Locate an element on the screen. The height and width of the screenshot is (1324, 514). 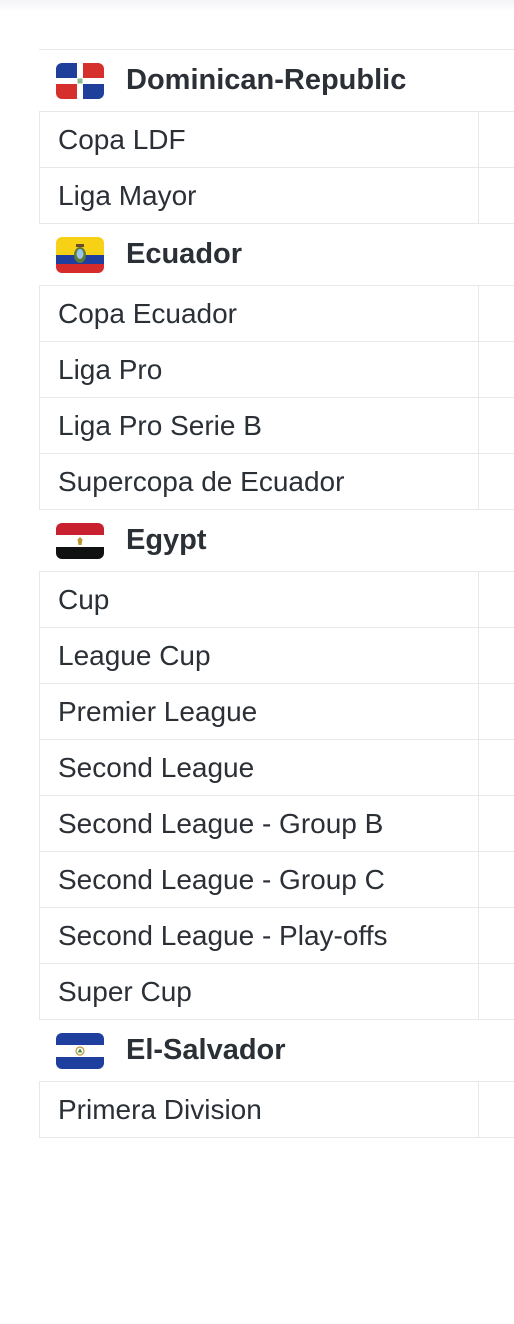
league-row: Second League - Group B is located at coordinates (276, 824).